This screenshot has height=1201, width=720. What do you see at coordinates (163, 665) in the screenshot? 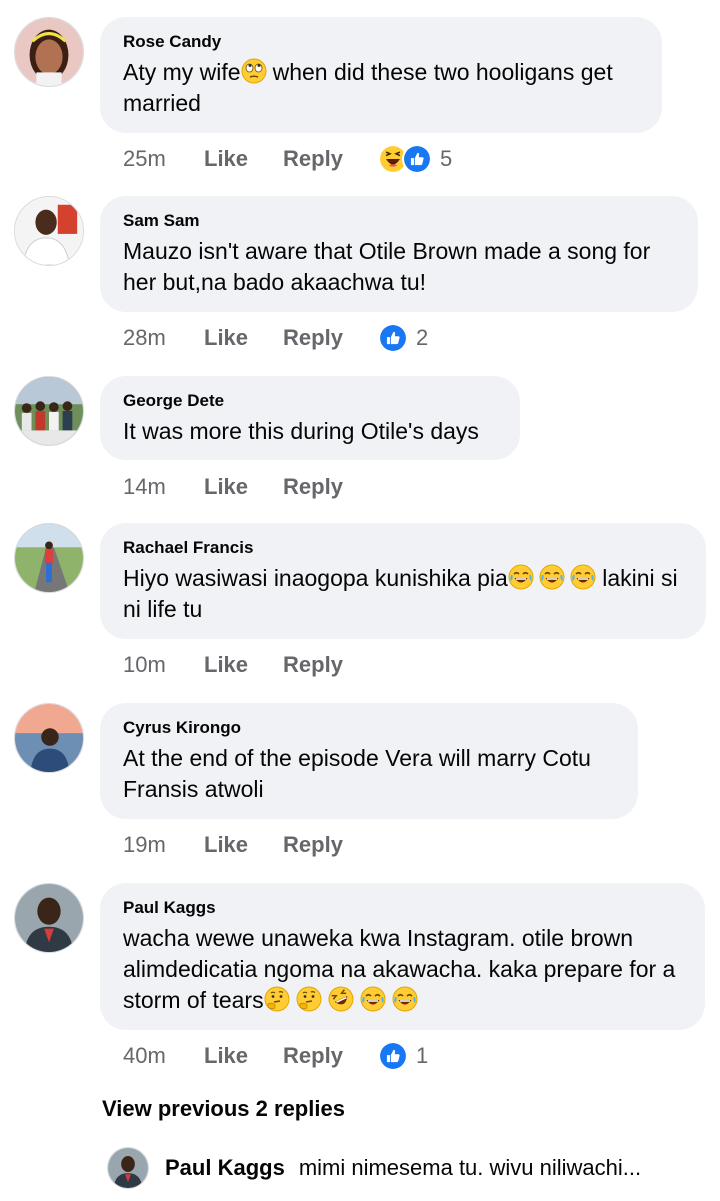
I see `timestamp: 10m` at bounding box center [163, 665].